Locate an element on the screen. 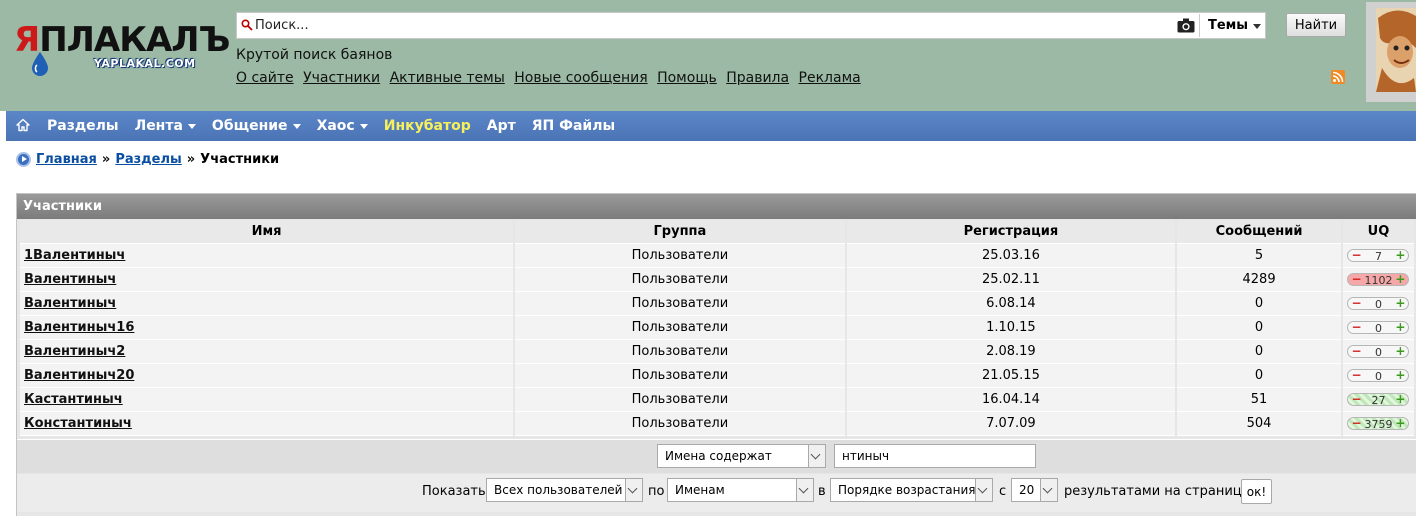 The image size is (1416, 516). member-name-cell: Валентиныч20 is located at coordinates (267, 376).